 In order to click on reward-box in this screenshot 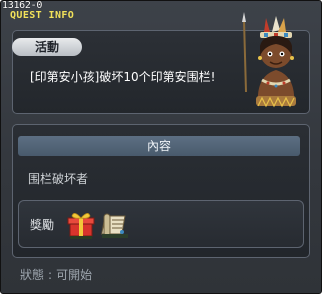, I will do `click(161, 224)`.